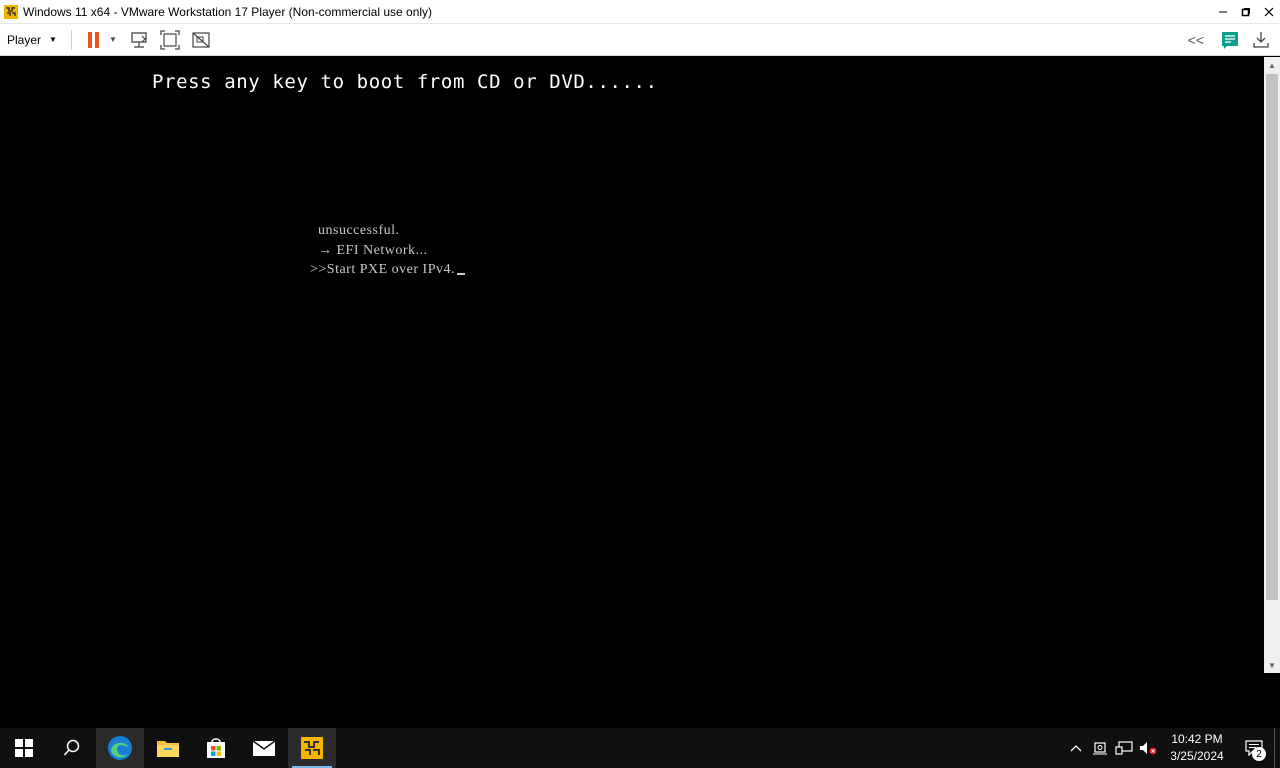 The image size is (1280, 768). Describe the element at coordinates (640, 40) in the screenshot. I see `player-toolbar: Player ▼ ▼ <<` at that location.